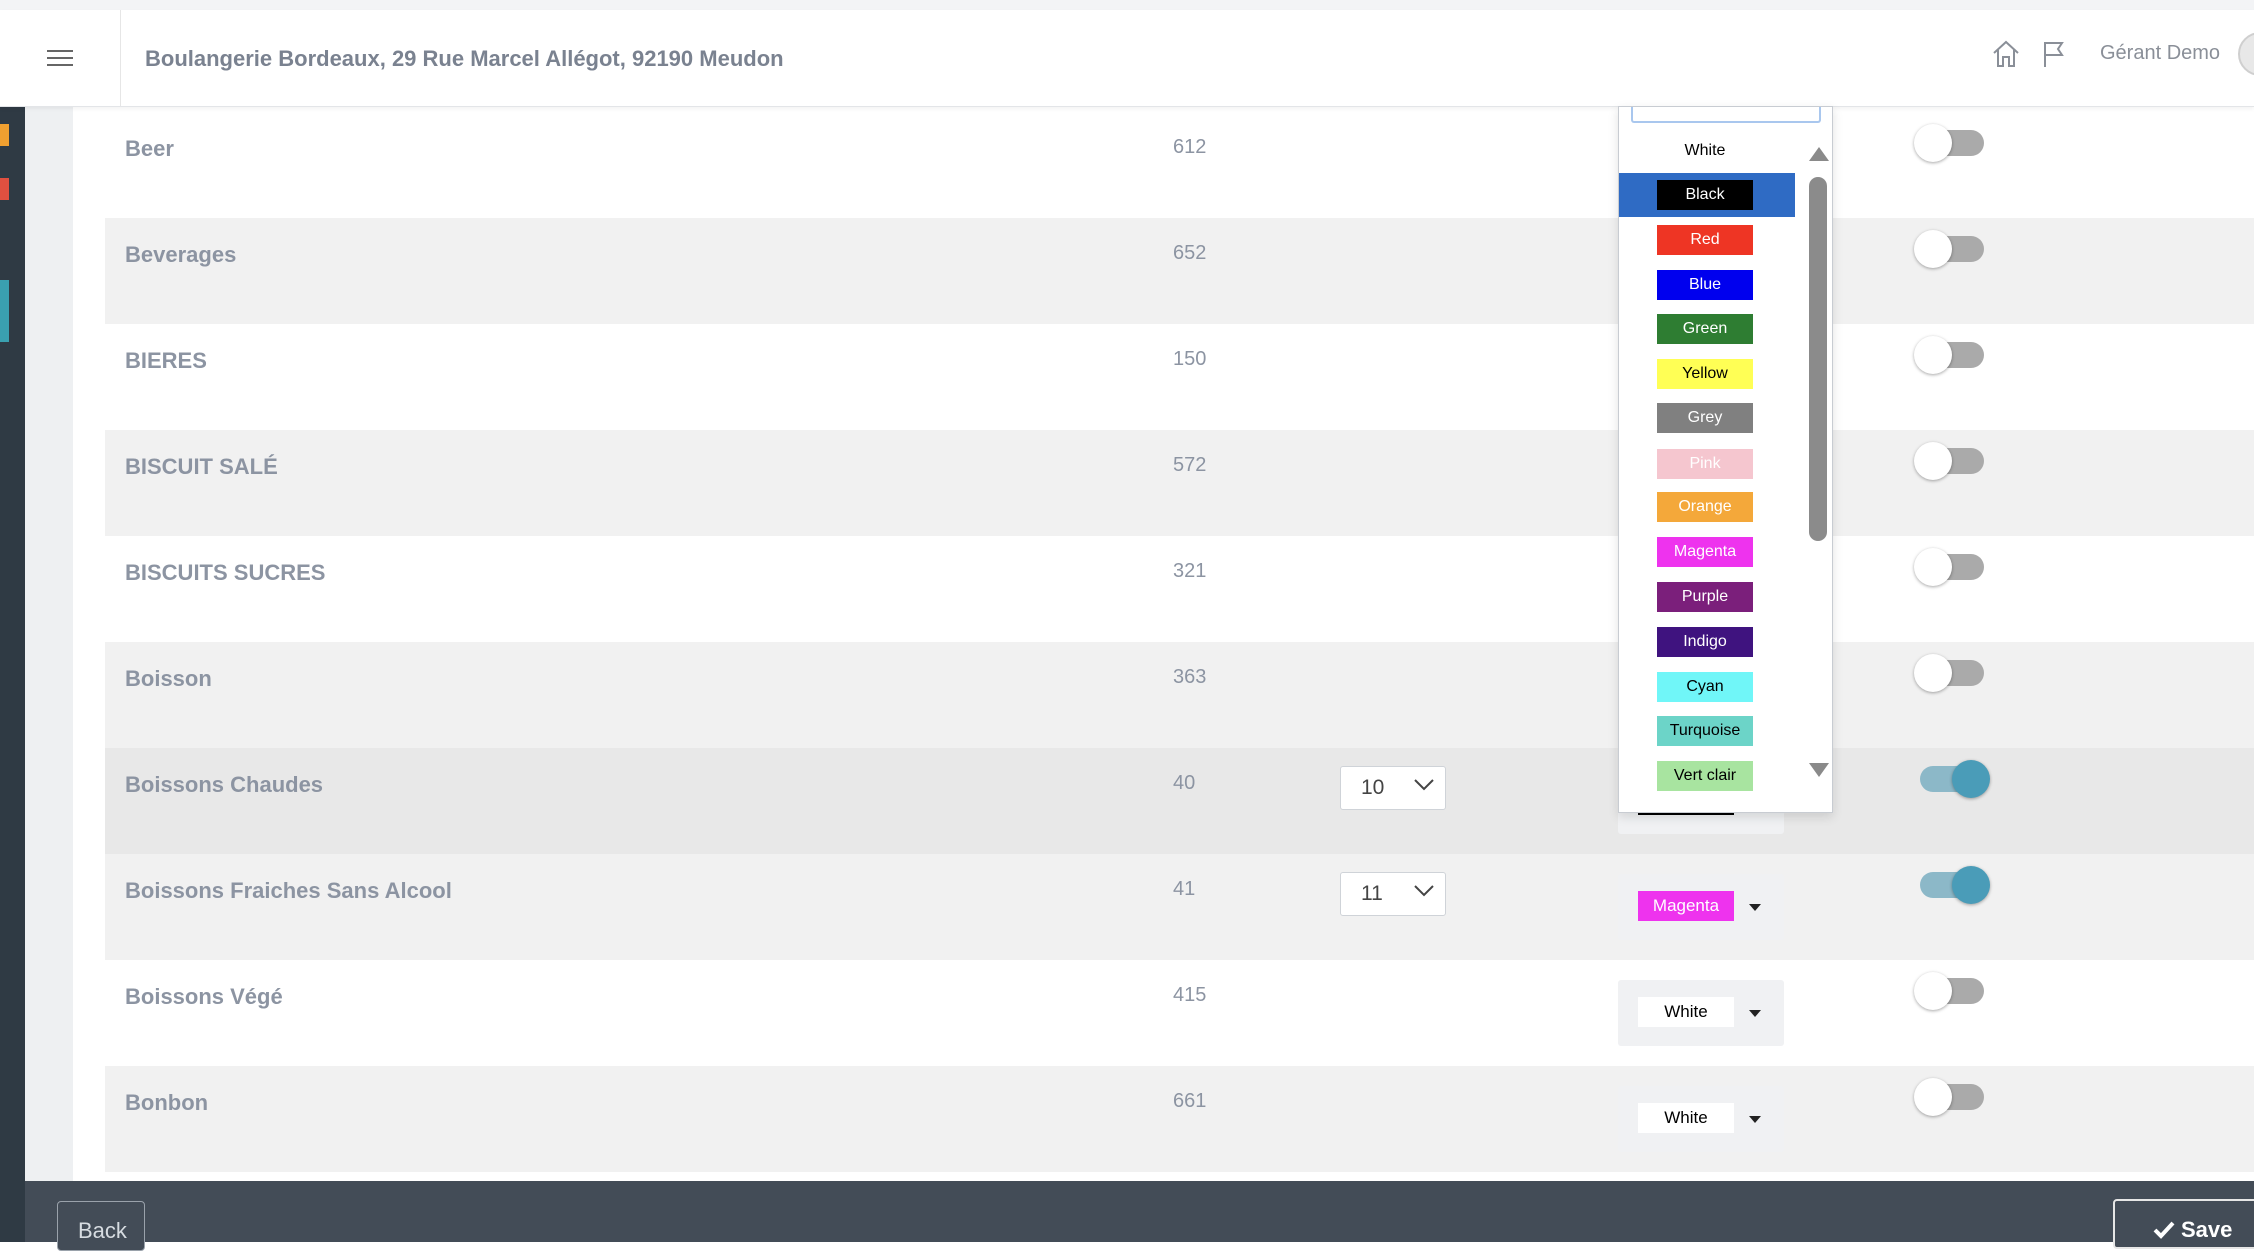 Image resolution: width=2254 pixels, height=1251 pixels. Describe the element at coordinates (2246, 54) in the screenshot. I see `avatar` at that location.